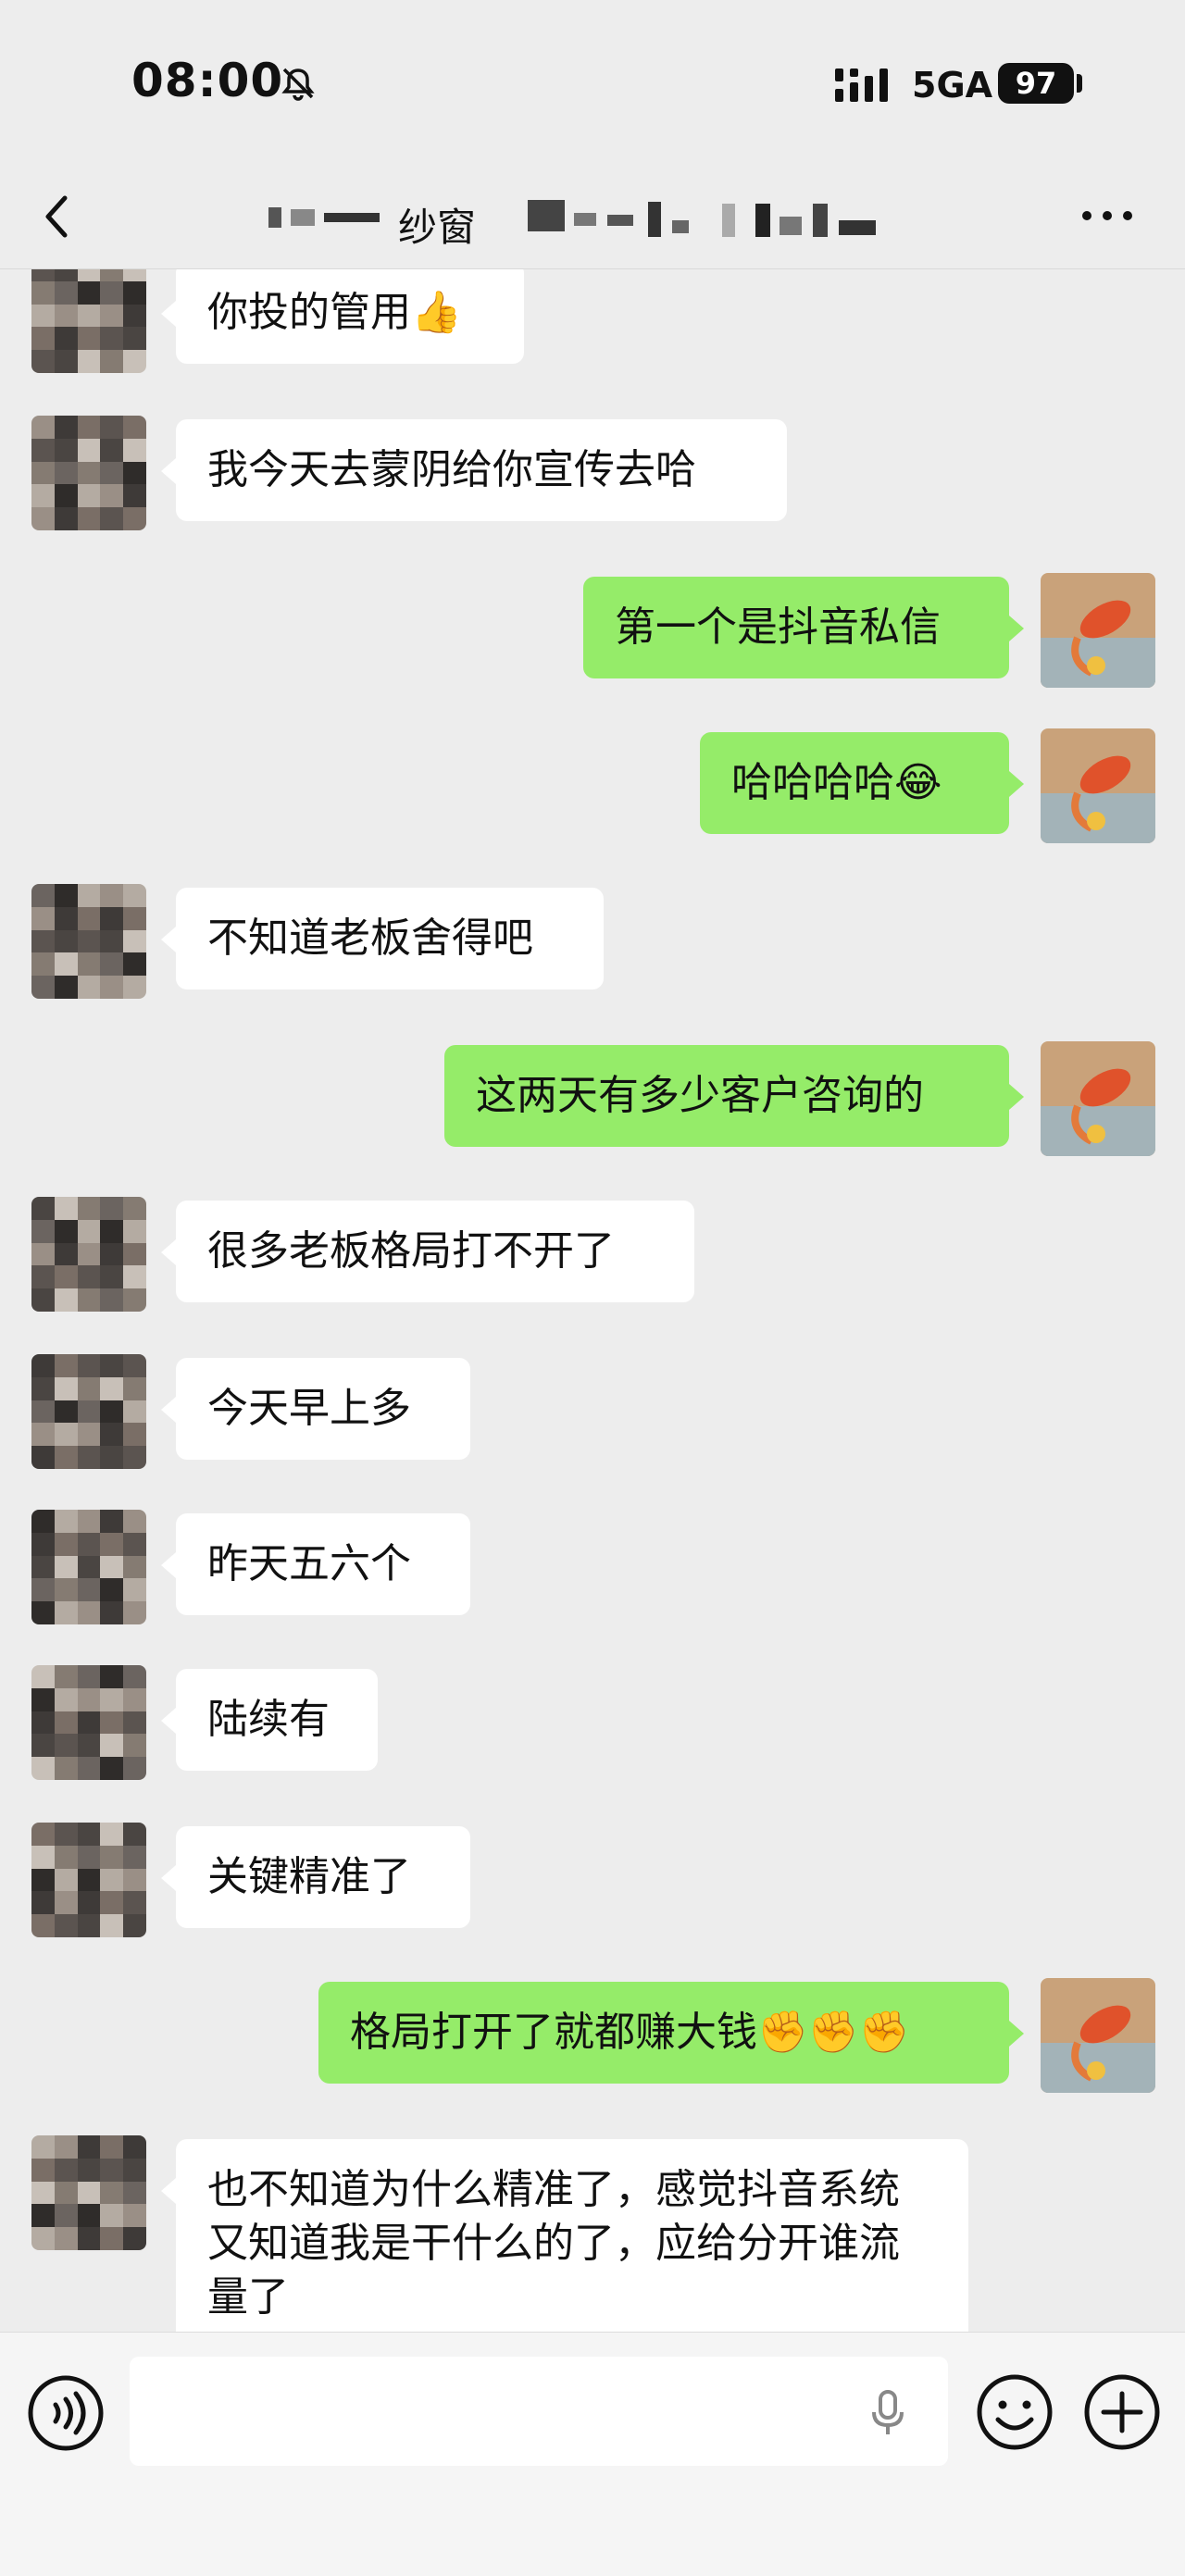 The image size is (1185, 2576). What do you see at coordinates (1122, 2412) in the screenshot?
I see `plus-icon` at bounding box center [1122, 2412].